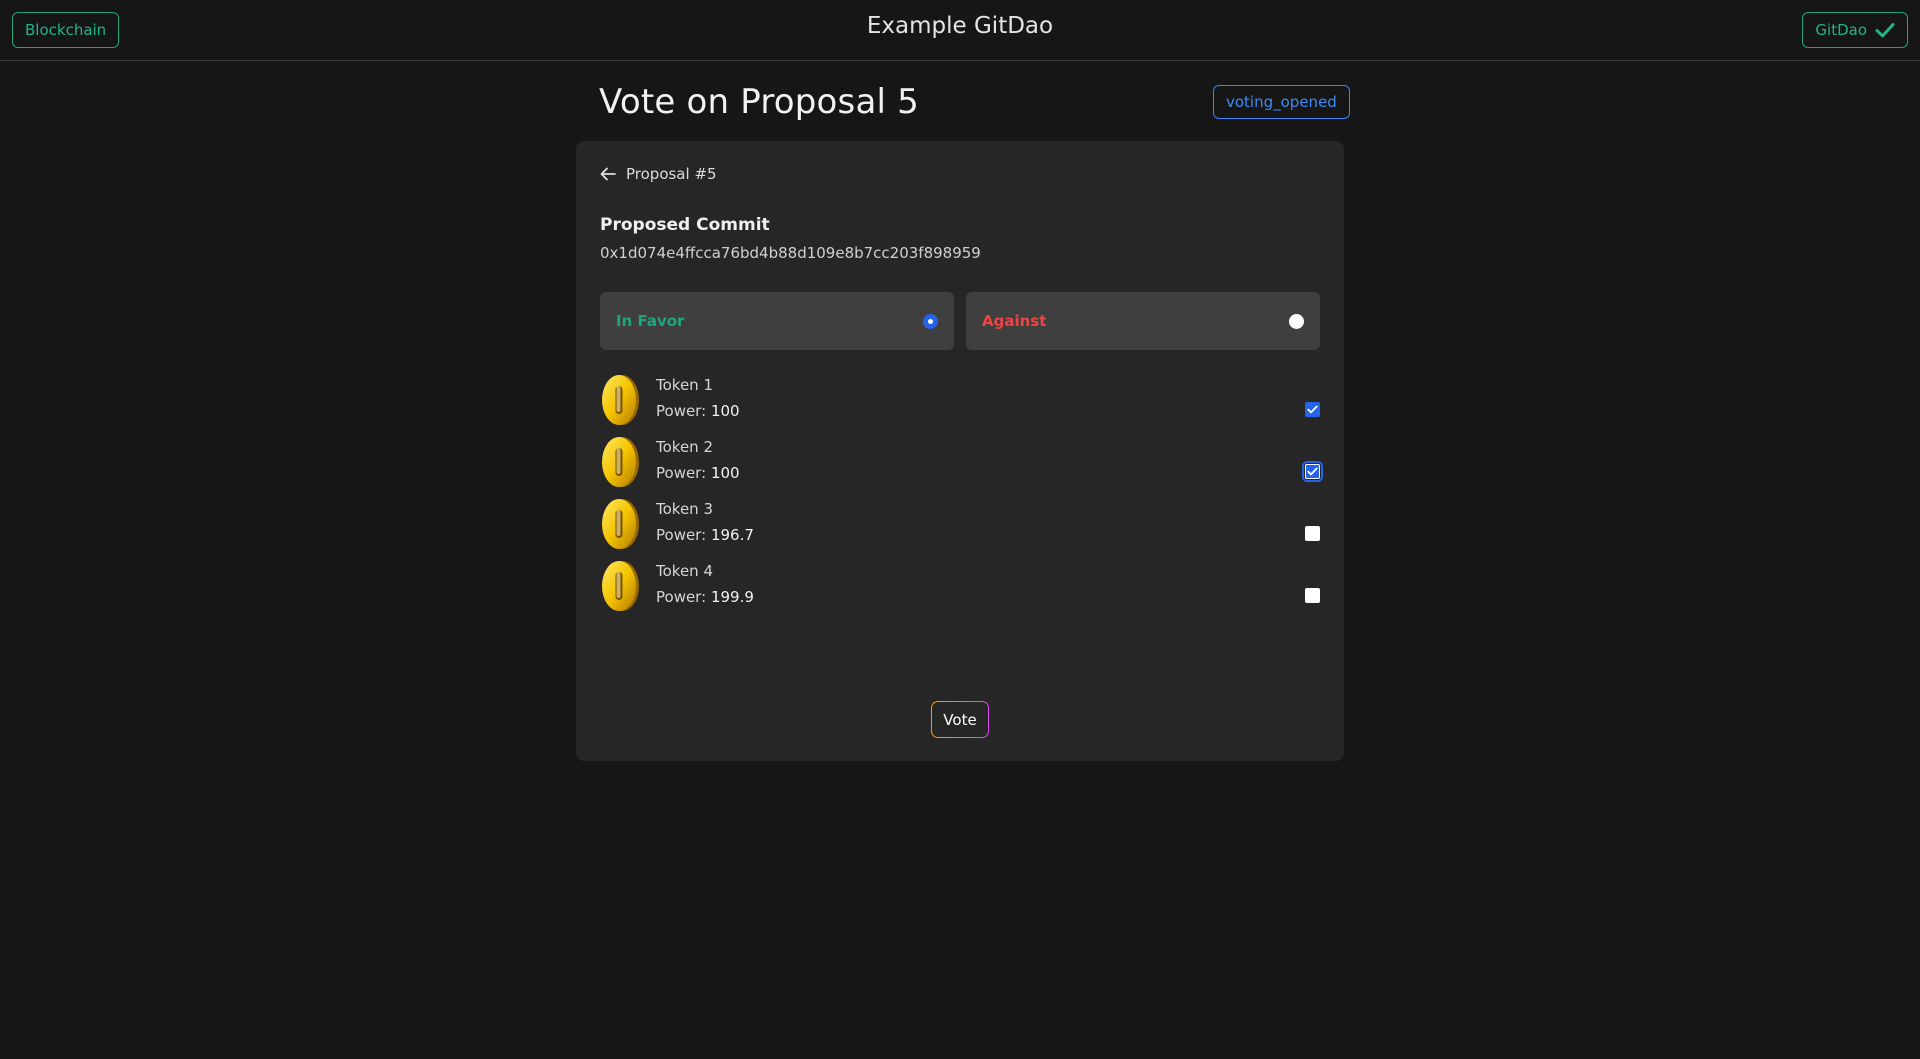 The height and width of the screenshot is (1059, 1920). What do you see at coordinates (777, 321) in the screenshot?
I see `in-favor-option: In Favor` at bounding box center [777, 321].